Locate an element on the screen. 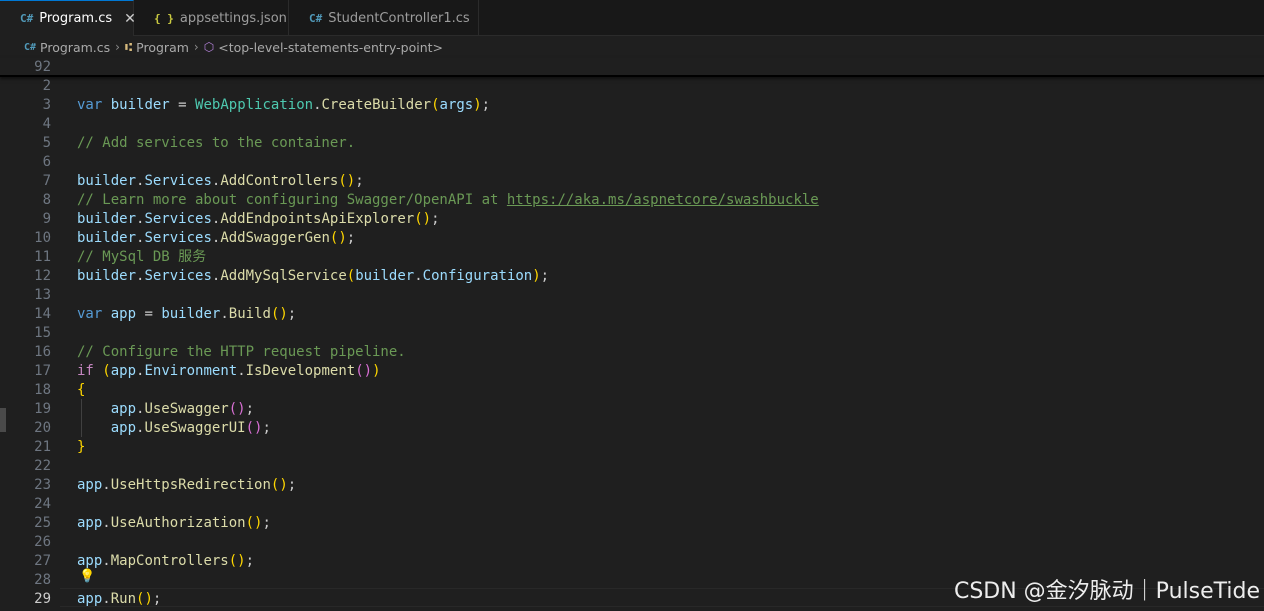  code-link: https://aka.ms/aspnetcore/swashbuckle is located at coordinates (663, 200).